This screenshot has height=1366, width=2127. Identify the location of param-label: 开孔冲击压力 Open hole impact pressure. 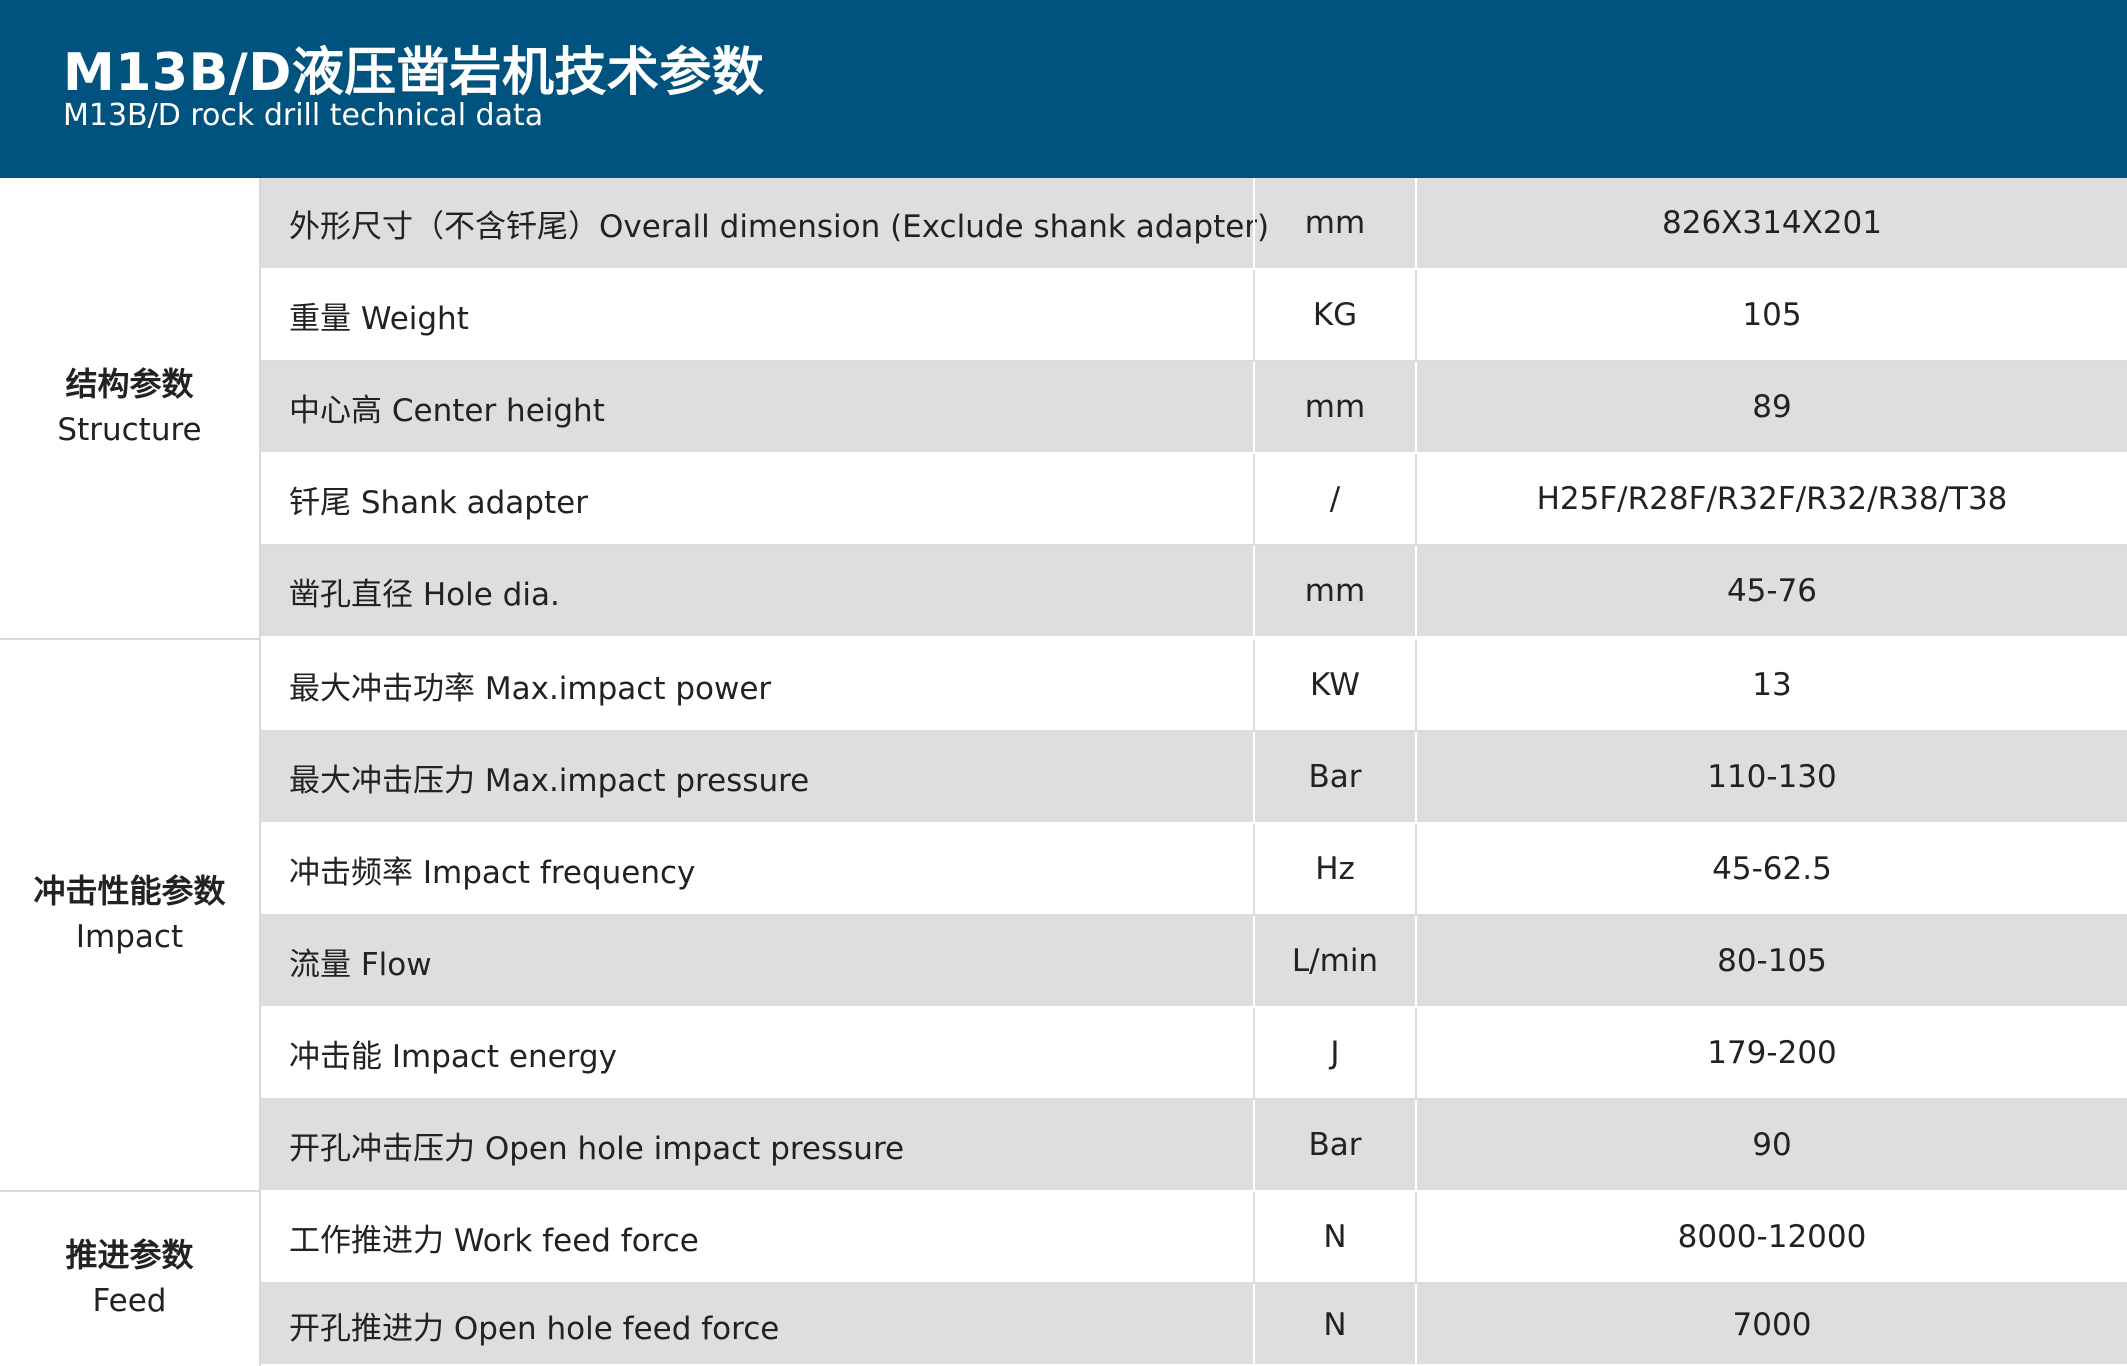
(597, 1148).